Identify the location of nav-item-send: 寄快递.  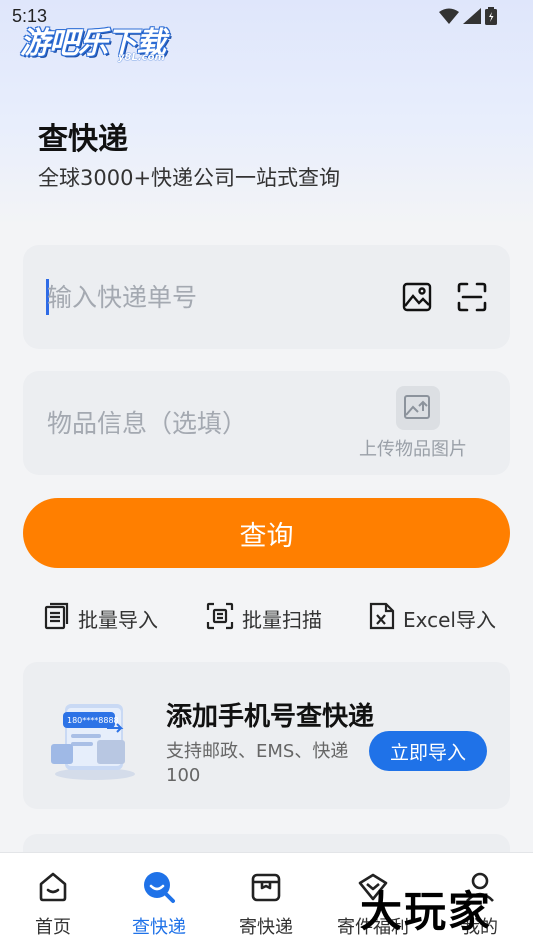
(266, 900).